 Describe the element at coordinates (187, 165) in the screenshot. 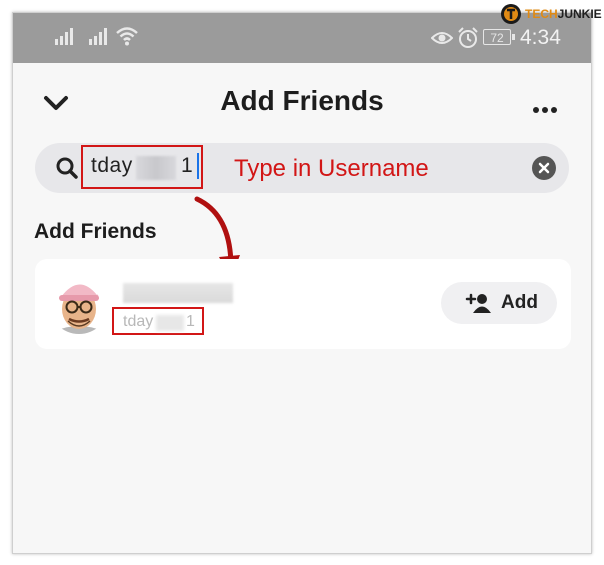

I see `search-value-suffix: 1` at that location.